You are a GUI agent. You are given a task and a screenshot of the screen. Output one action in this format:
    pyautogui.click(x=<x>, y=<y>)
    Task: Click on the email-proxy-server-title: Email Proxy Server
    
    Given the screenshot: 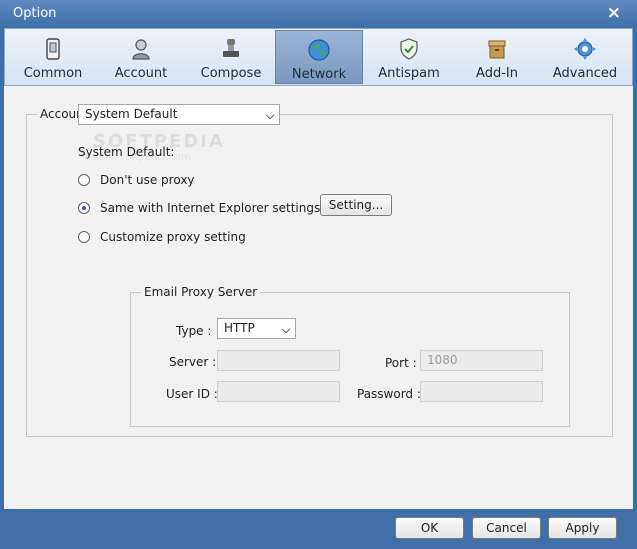 What is the action you would take?
    pyautogui.click(x=201, y=292)
    